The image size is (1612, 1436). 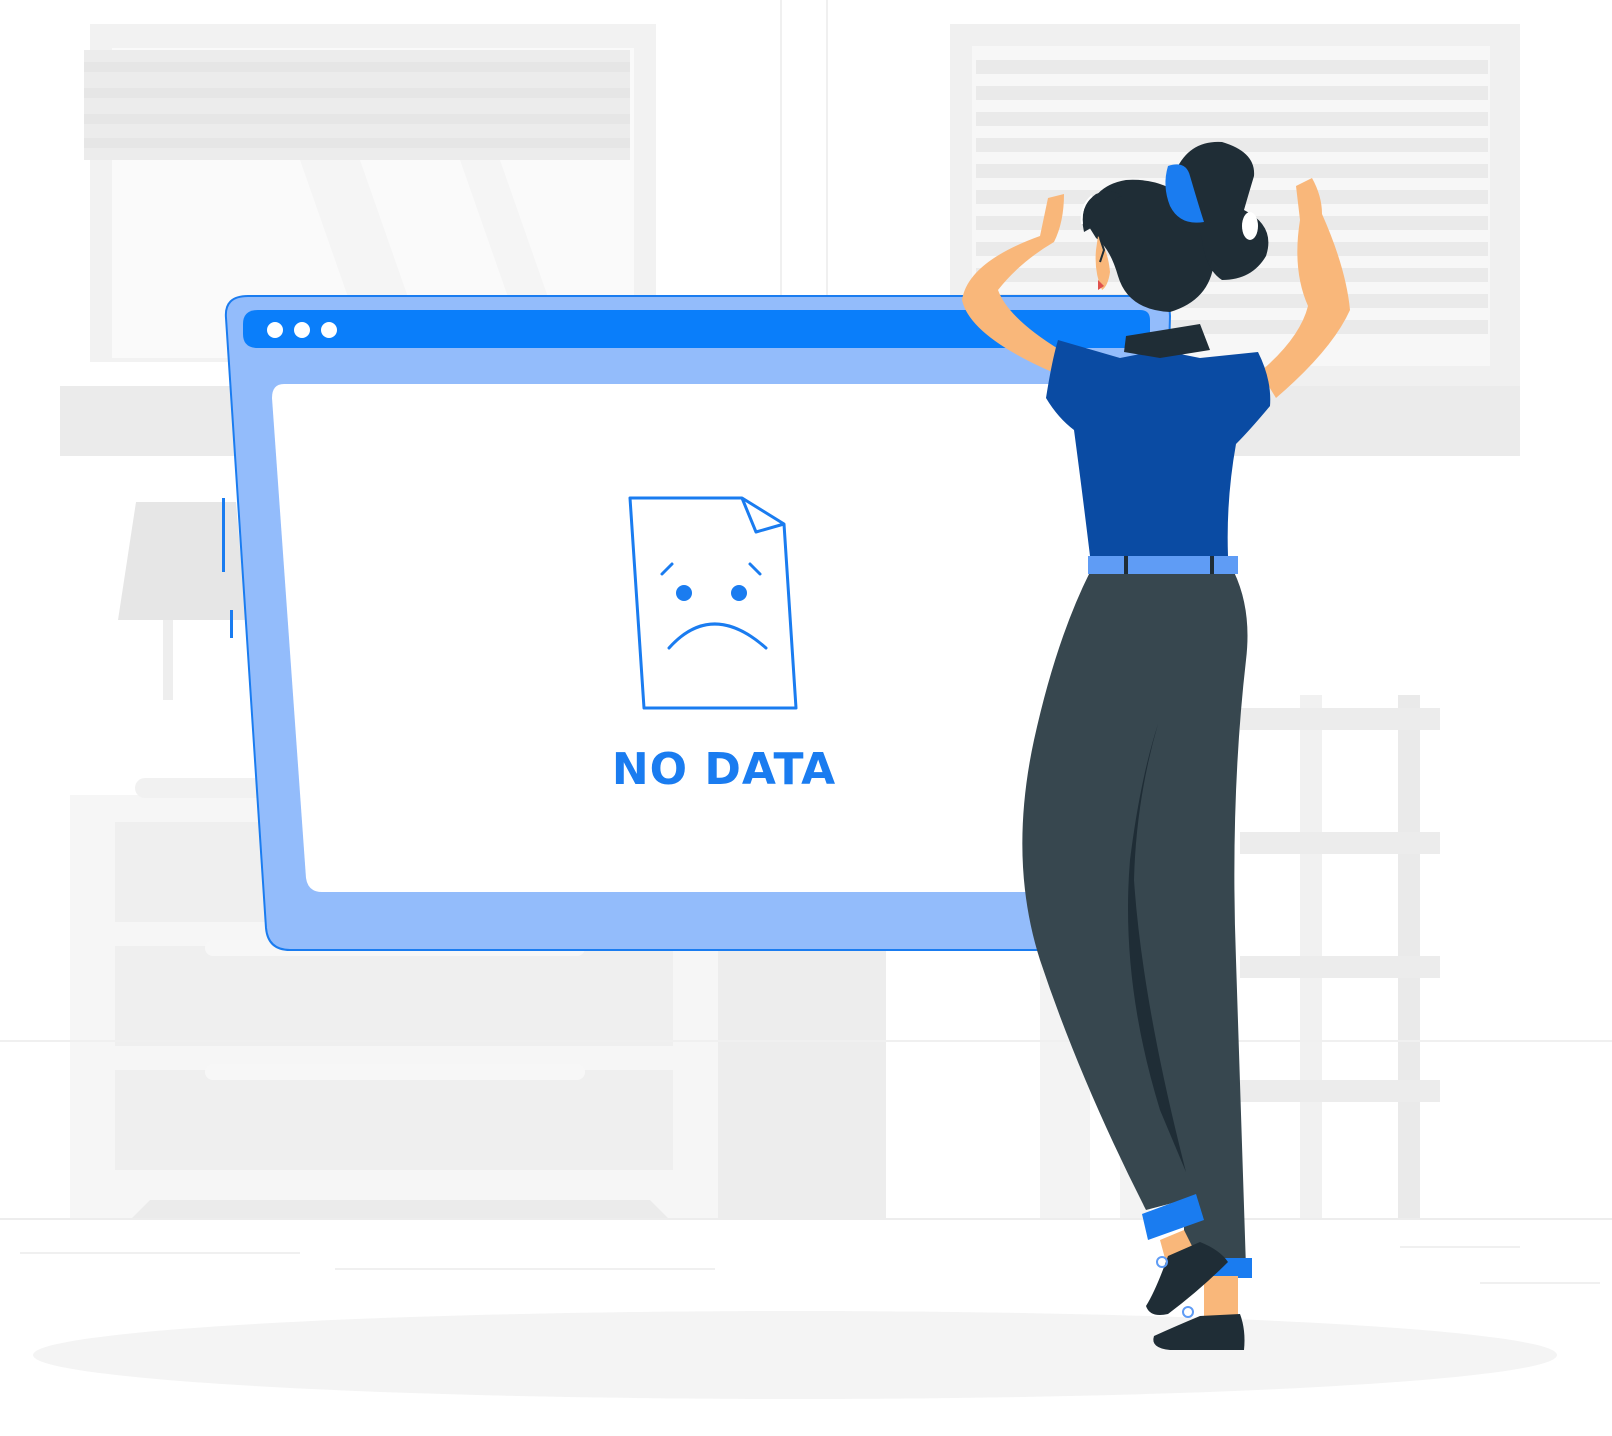 What do you see at coordinates (1250, 226) in the screenshot?
I see `hair-highlight` at bounding box center [1250, 226].